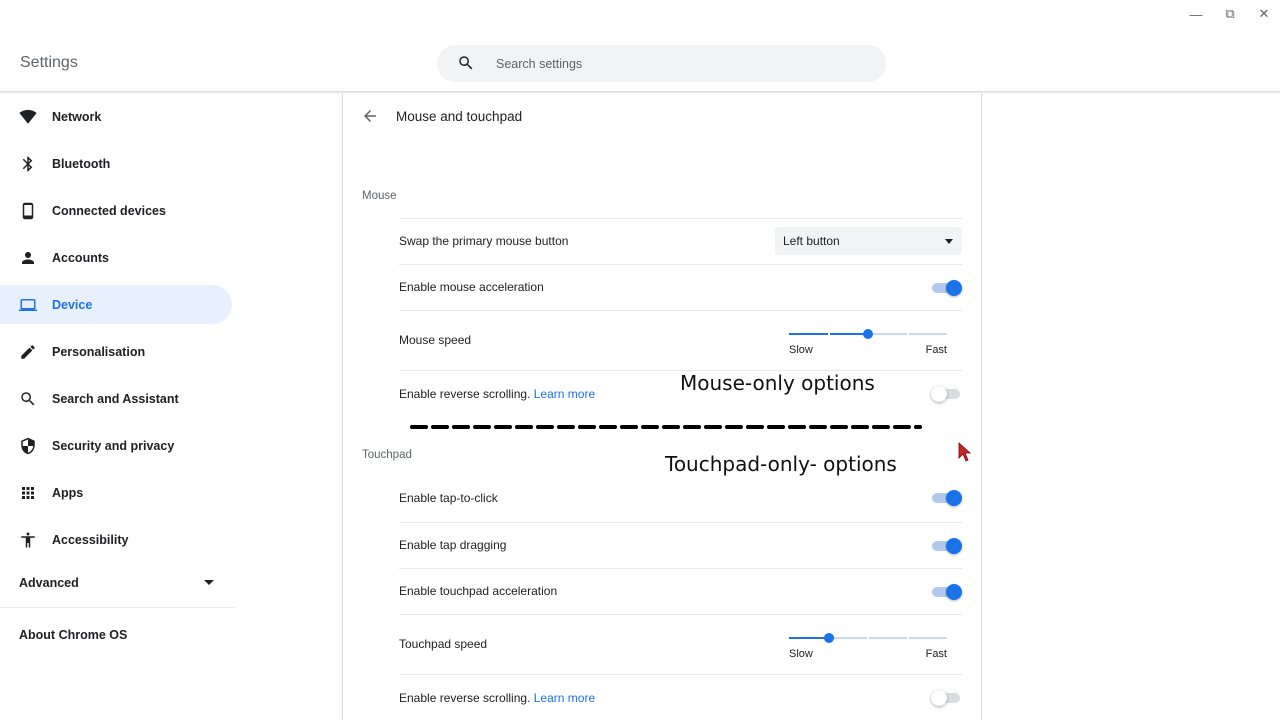  Describe the element at coordinates (116, 257) in the screenshot. I see `sidebar-item-accounts: Accounts` at that location.